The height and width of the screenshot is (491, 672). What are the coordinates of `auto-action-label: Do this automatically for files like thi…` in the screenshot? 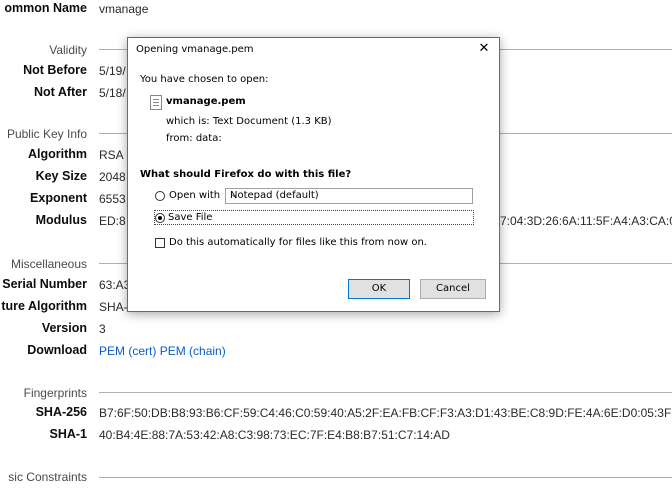 It's located at (298, 242).